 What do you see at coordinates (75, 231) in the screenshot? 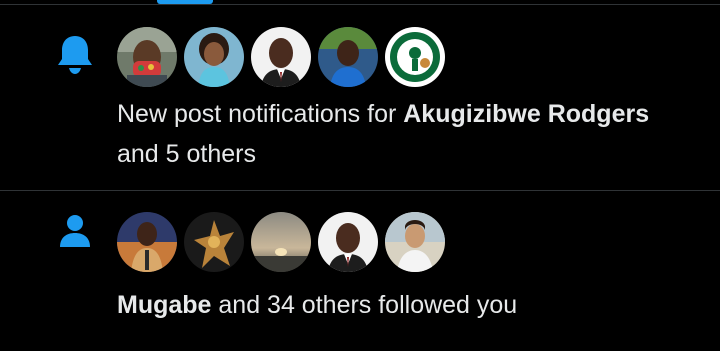
I see `person-icon` at bounding box center [75, 231].